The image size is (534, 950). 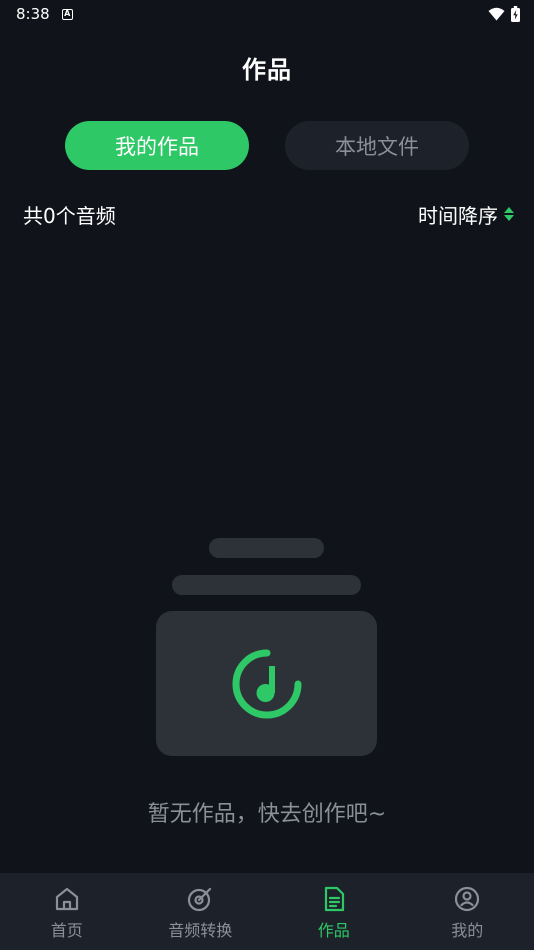 I want to click on nav-label-mine: 我的, so click(x=467, y=930).